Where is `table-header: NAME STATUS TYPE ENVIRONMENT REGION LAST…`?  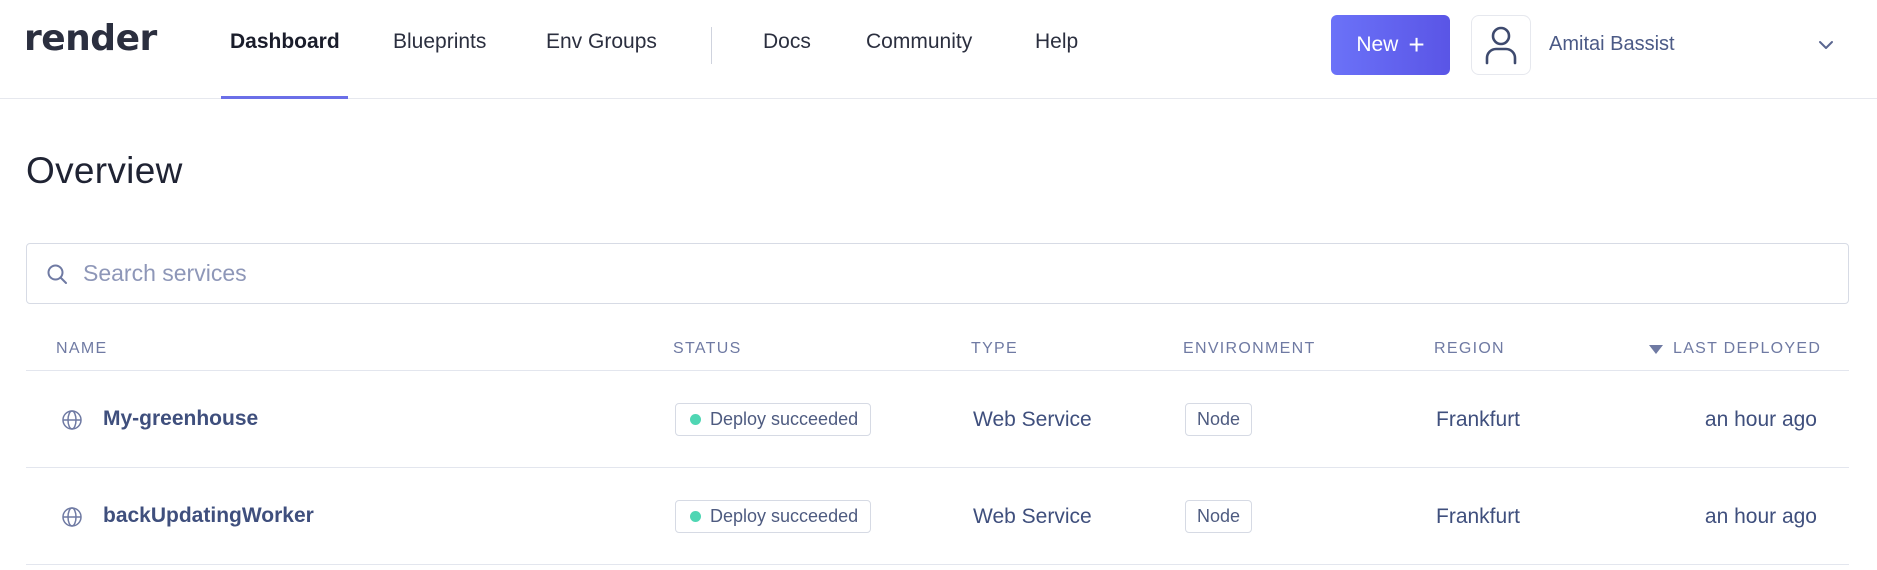
table-header: NAME STATUS TYPE ENVIRONMENT REGION LAST… is located at coordinates (937, 350).